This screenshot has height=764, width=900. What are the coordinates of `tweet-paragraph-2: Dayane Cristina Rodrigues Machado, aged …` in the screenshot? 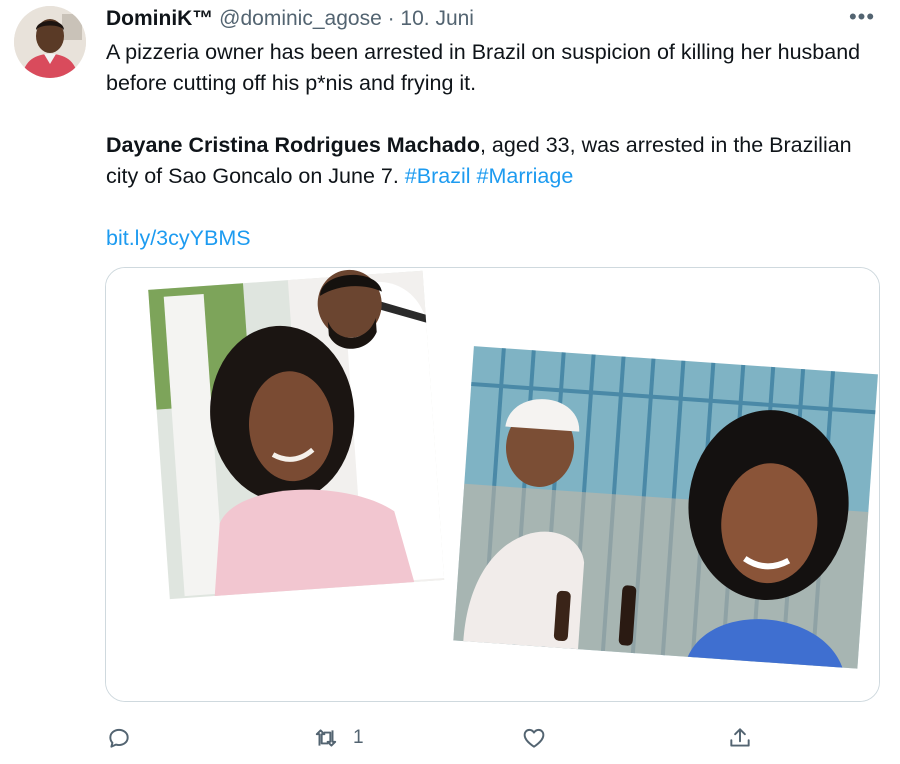 It's located at (491, 161).